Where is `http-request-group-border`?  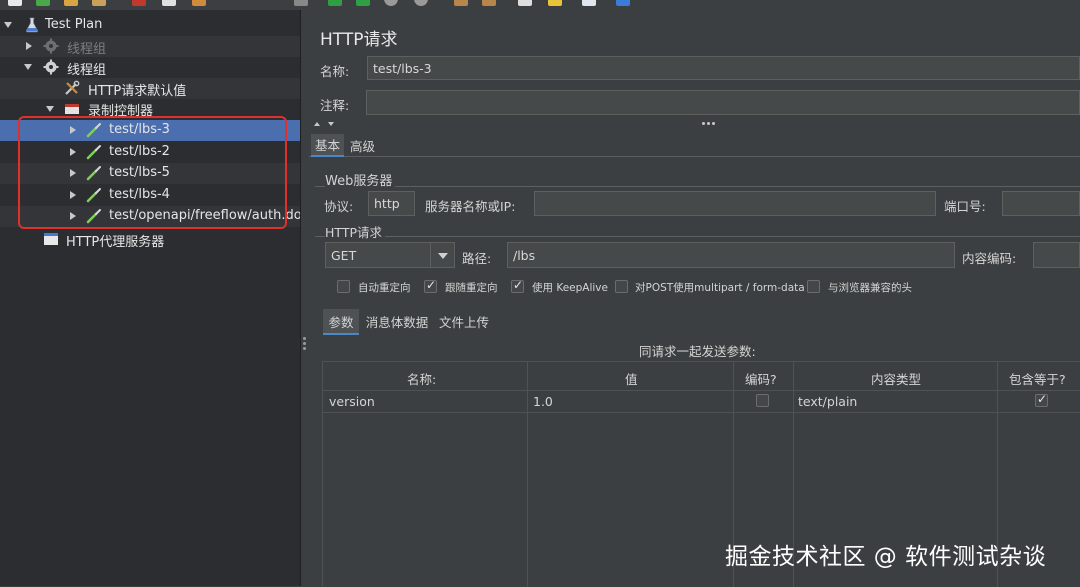 http-request-group-border is located at coordinates (697, 236).